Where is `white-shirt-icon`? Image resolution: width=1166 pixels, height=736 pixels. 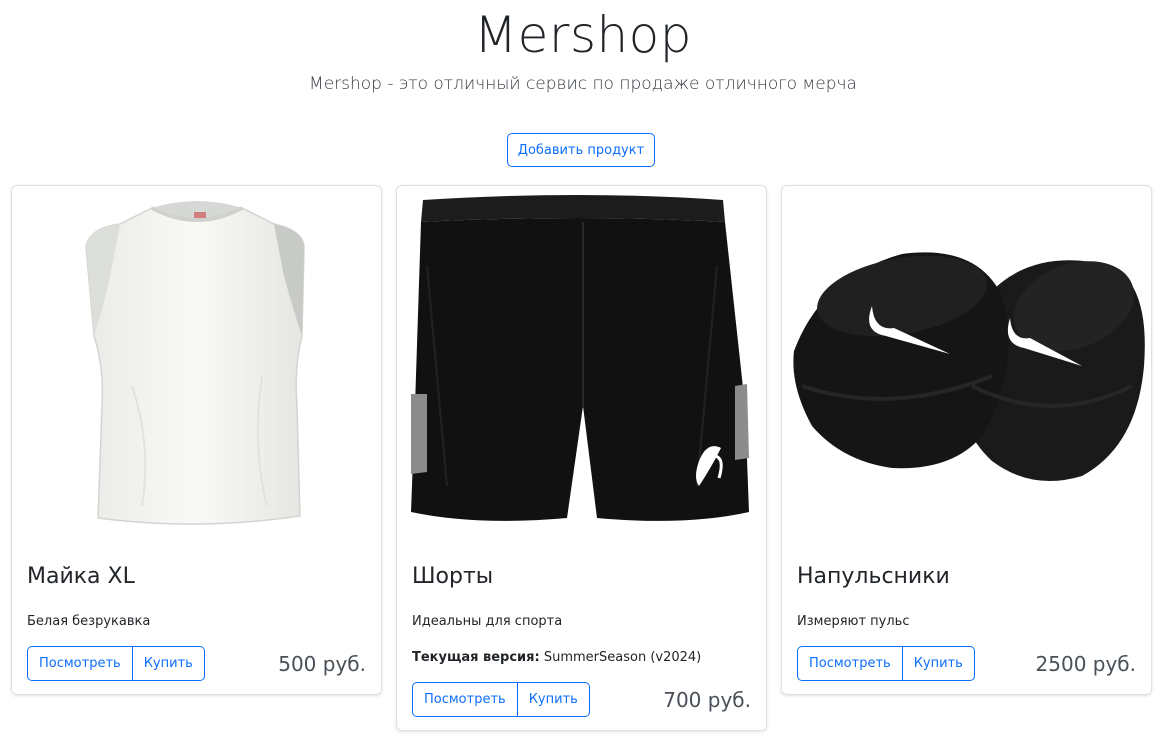
white-shirt-icon is located at coordinates (195, 363).